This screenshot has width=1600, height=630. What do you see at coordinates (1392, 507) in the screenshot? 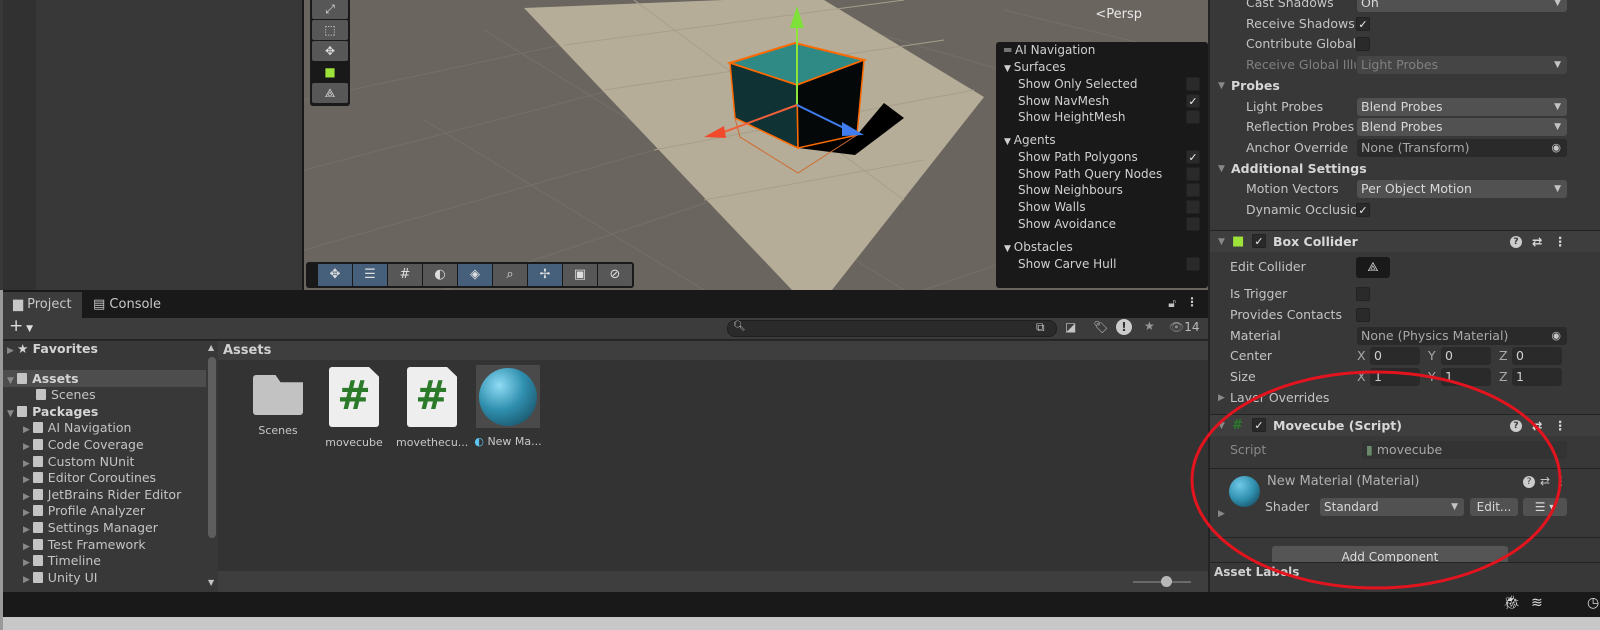
I see `shader-dropdown: Standard ▼` at bounding box center [1392, 507].